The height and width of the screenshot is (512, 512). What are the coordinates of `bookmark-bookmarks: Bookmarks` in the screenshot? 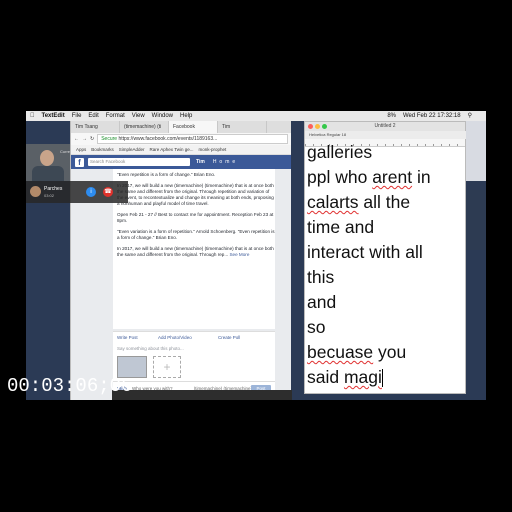 It's located at (102, 149).